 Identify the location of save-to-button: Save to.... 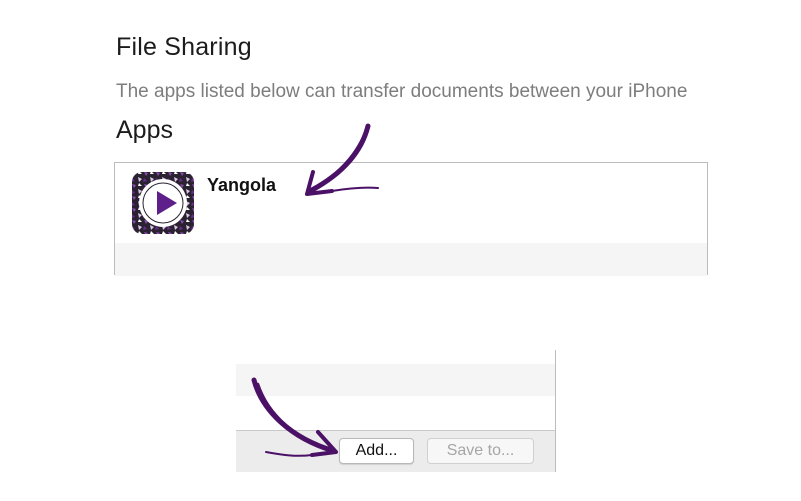
(480, 451).